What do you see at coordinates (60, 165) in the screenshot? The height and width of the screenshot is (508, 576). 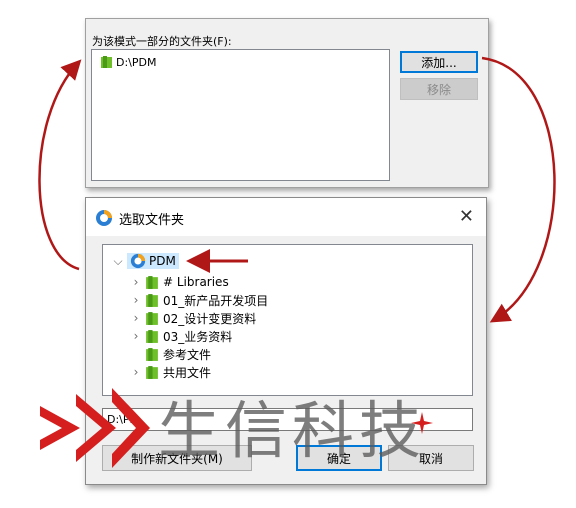 I see `arrow-left-curve` at bounding box center [60, 165].